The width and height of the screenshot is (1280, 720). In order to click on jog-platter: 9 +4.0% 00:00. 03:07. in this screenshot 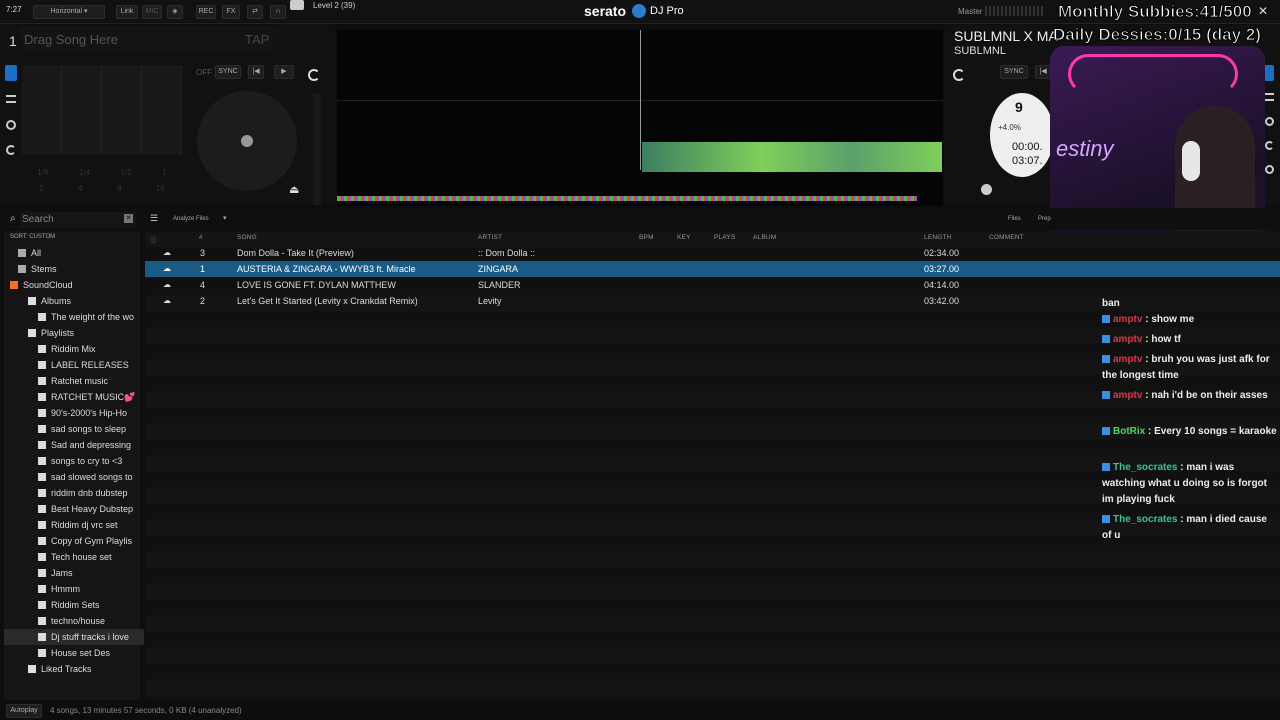, I will do `click(1022, 135)`.